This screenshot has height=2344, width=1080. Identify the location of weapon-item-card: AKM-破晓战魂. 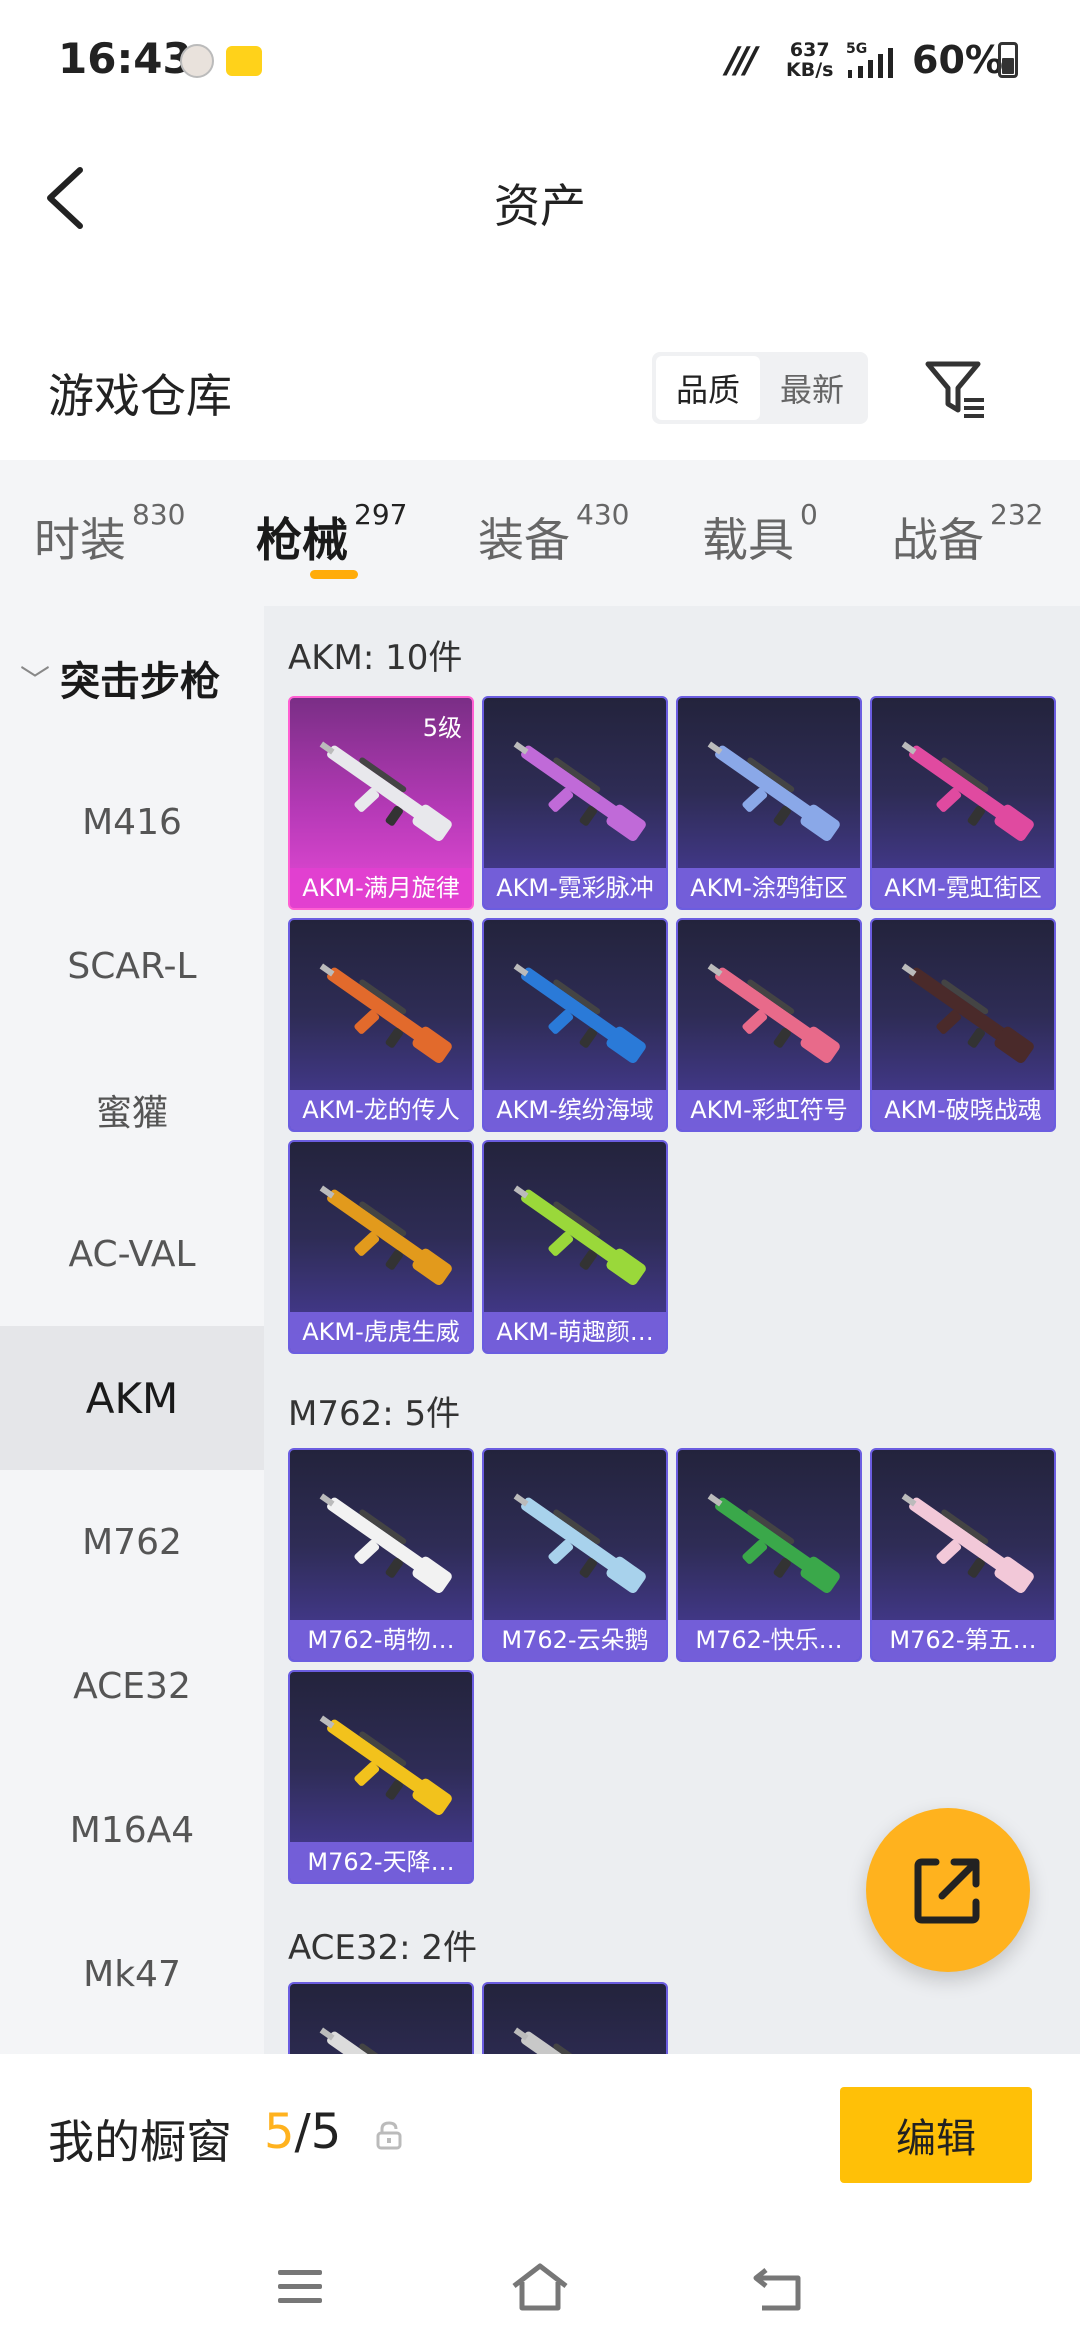
(963, 1025).